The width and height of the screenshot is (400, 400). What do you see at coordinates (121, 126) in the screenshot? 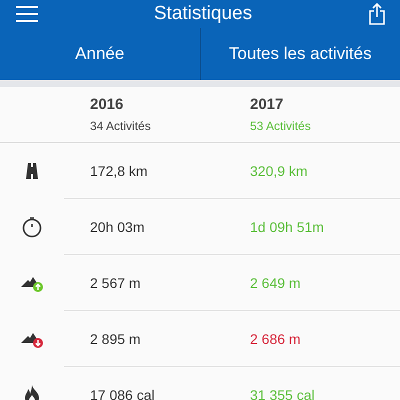
I see `activity-count: 34 Activités` at bounding box center [121, 126].